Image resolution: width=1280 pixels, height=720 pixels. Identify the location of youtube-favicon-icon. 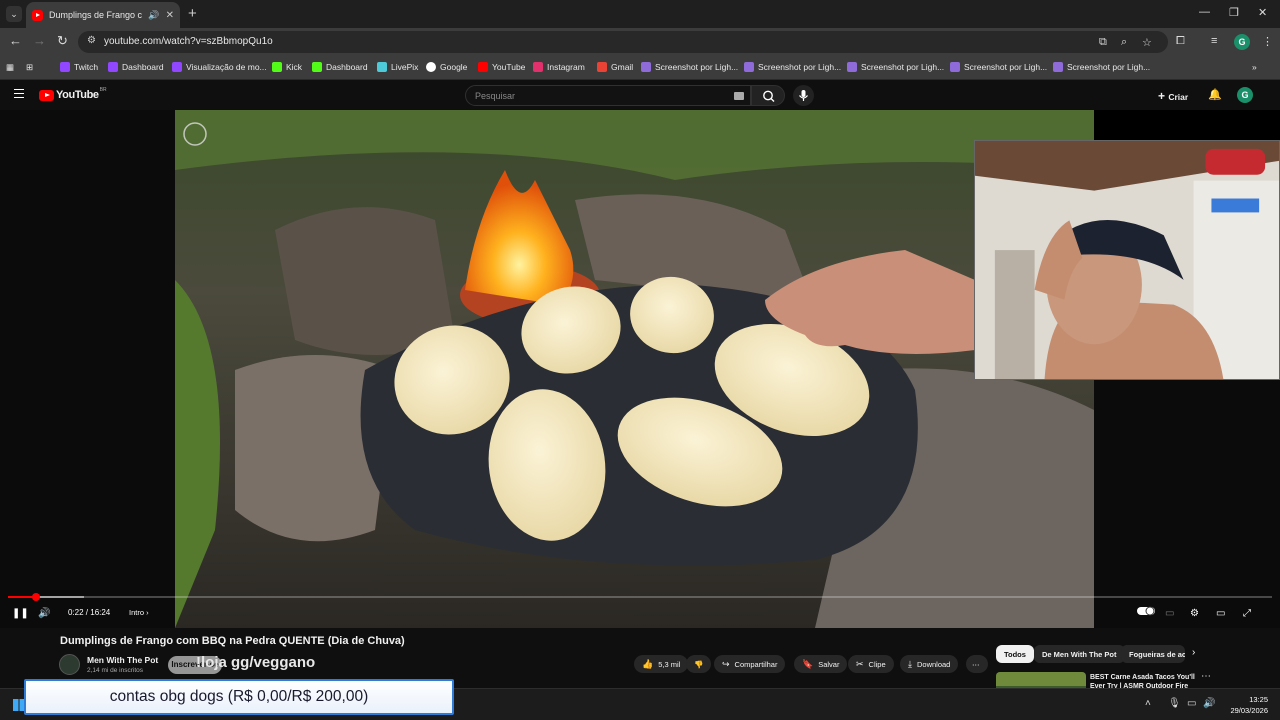
(37, 15).